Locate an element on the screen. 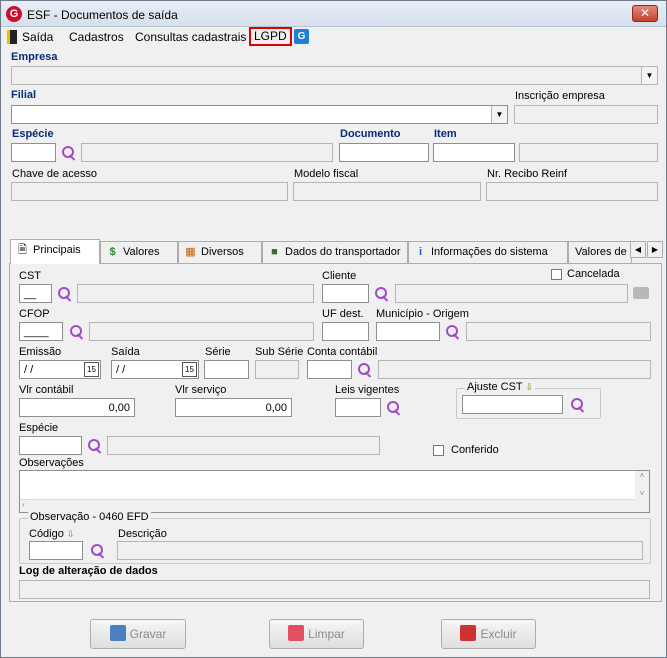 The width and height of the screenshot is (667, 658). observacao-0460-title: Observação - 0460 EFD is located at coordinates (89, 517).